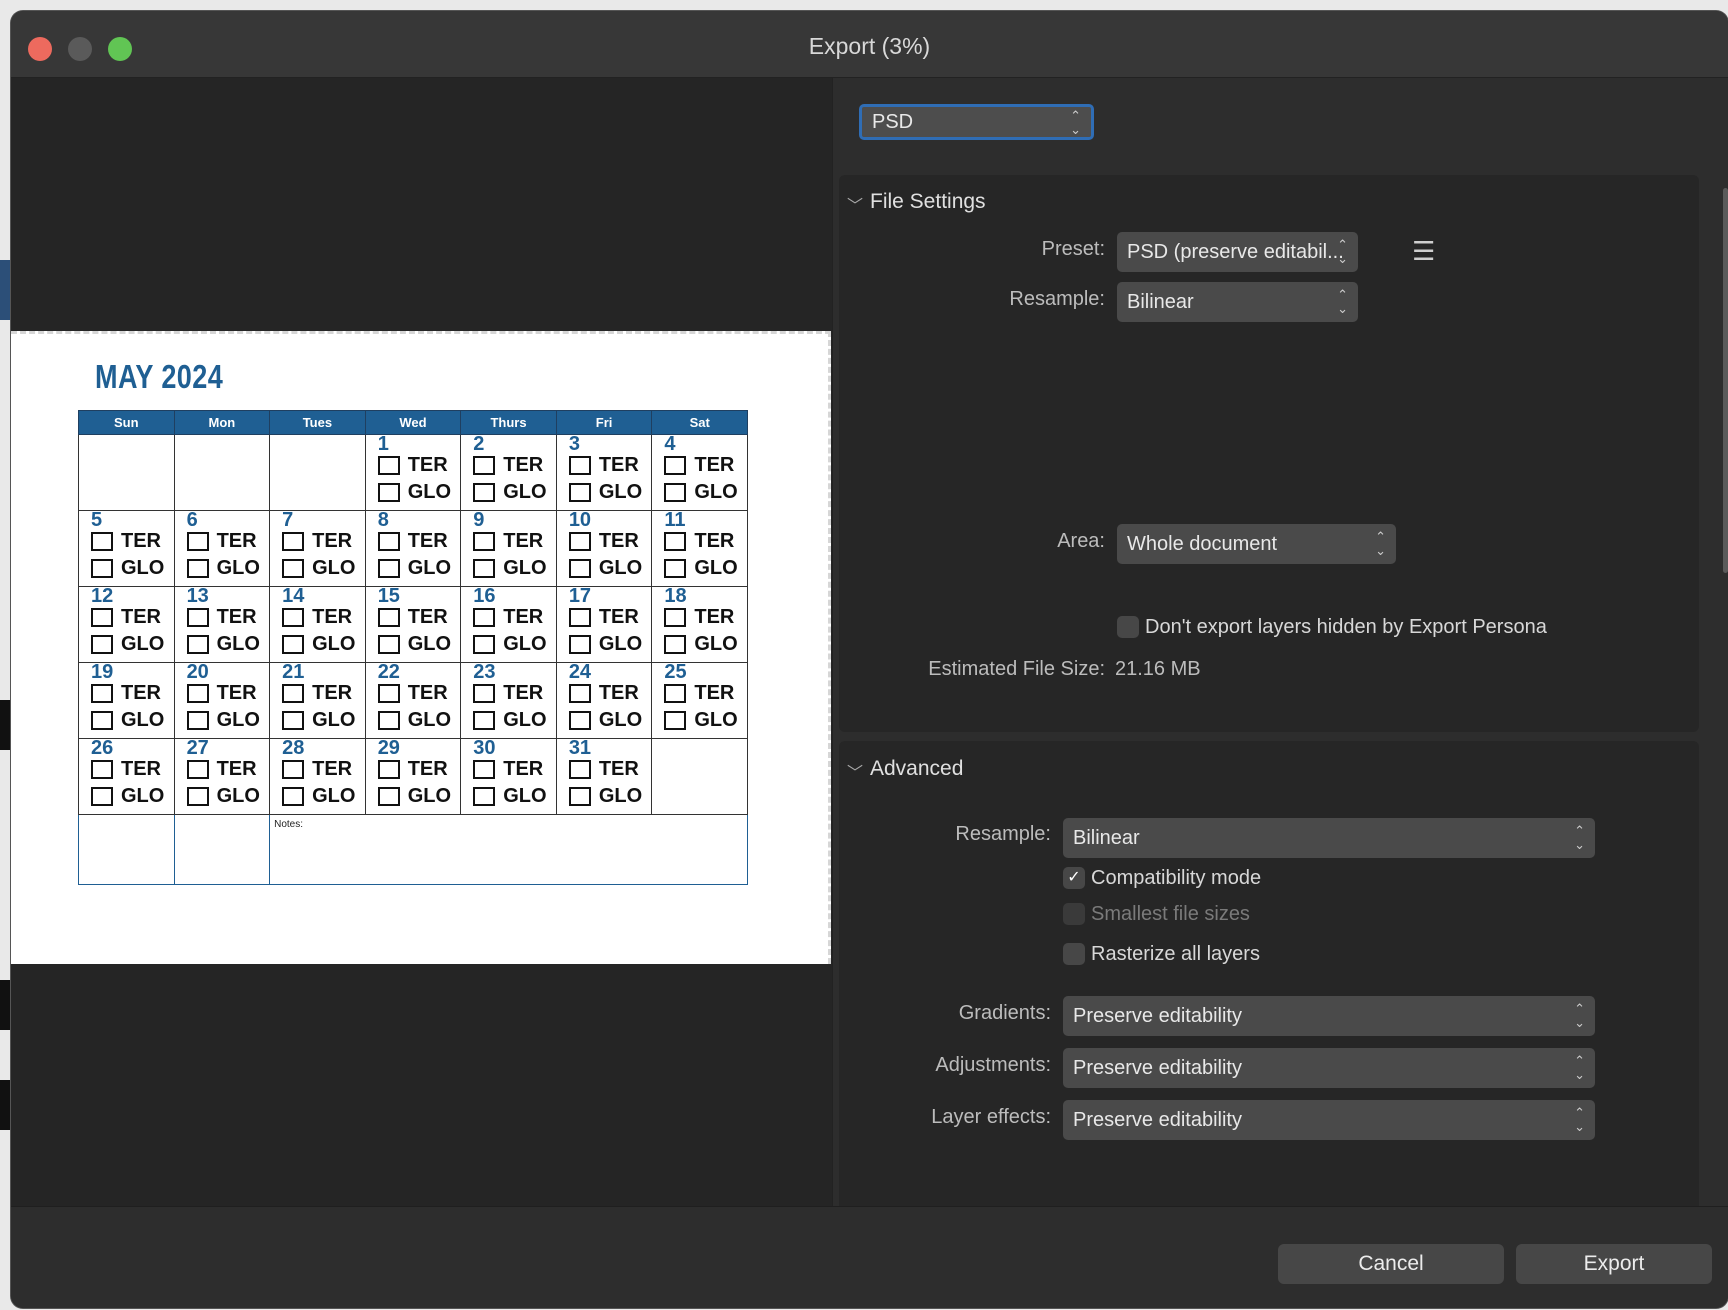 The width and height of the screenshot is (1728, 1310). What do you see at coordinates (1391, 1264) in the screenshot?
I see `cancel-button: Cancel` at bounding box center [1391, 1264].